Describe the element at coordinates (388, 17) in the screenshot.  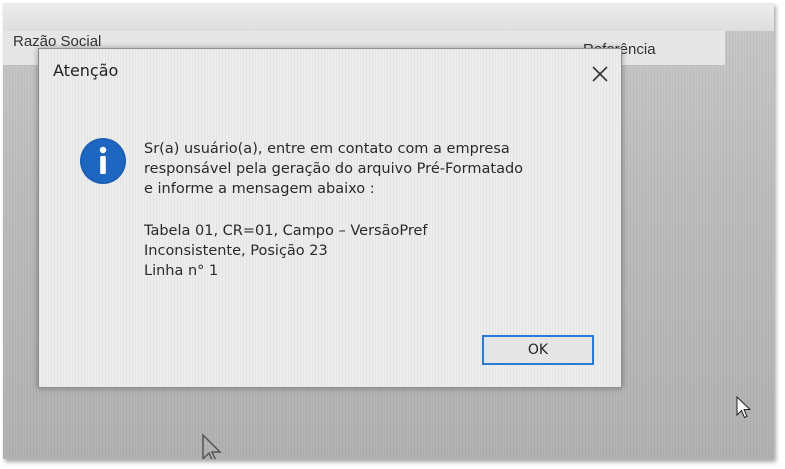
I see `background-window-top` at that location.